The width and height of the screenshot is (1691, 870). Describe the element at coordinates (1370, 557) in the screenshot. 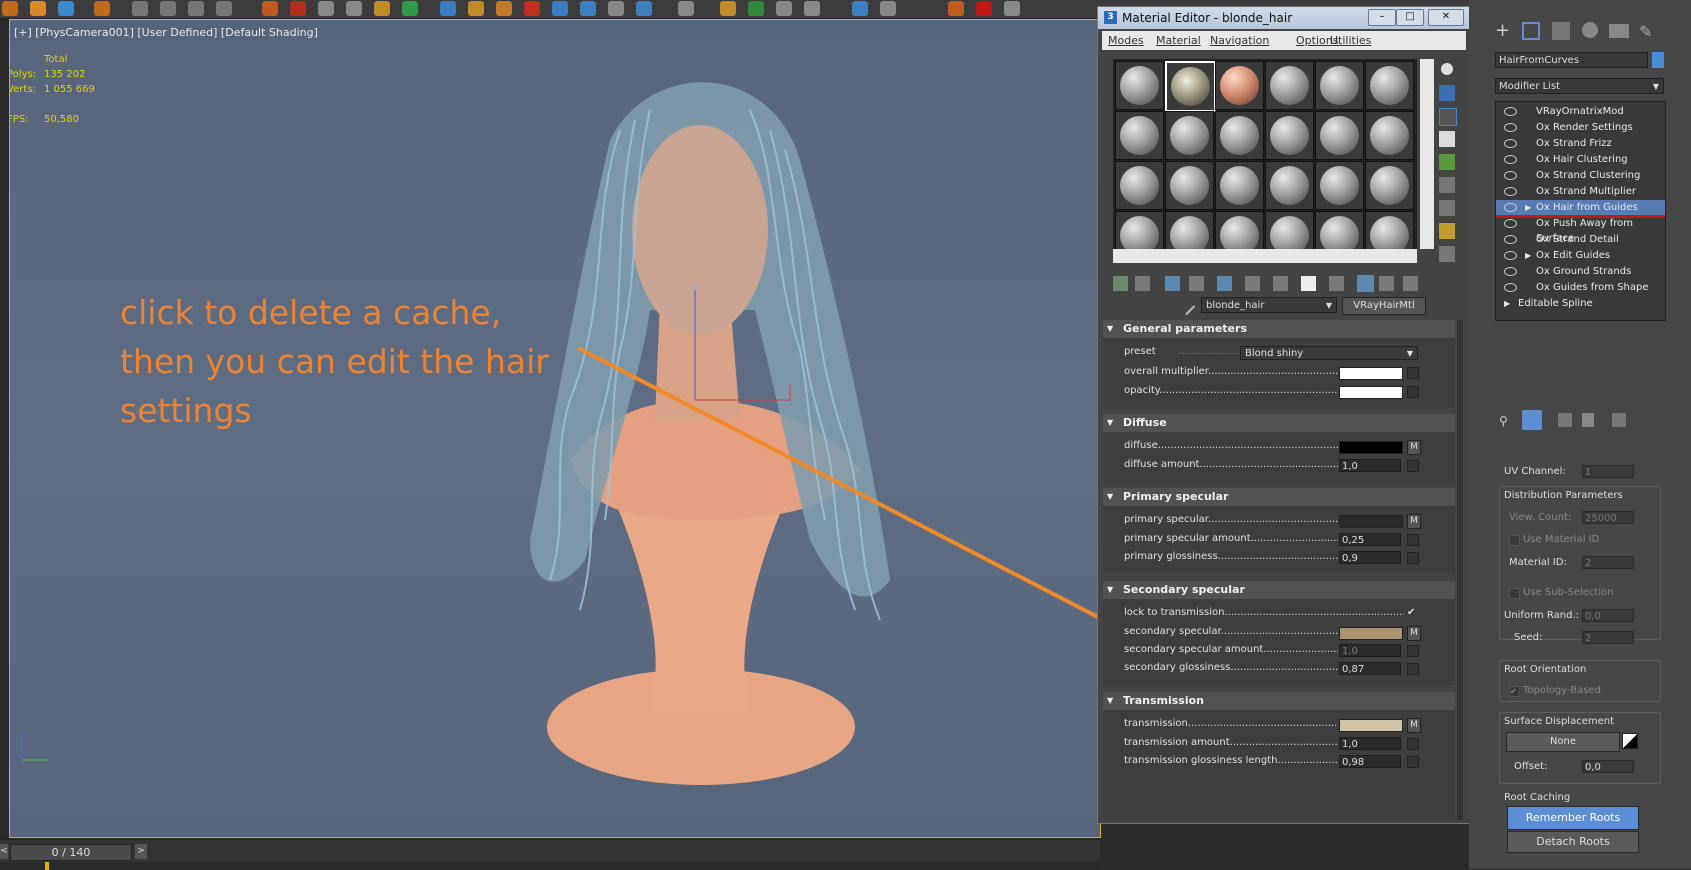

I see `primary-glossiness-spinner: 0,9` at that location.